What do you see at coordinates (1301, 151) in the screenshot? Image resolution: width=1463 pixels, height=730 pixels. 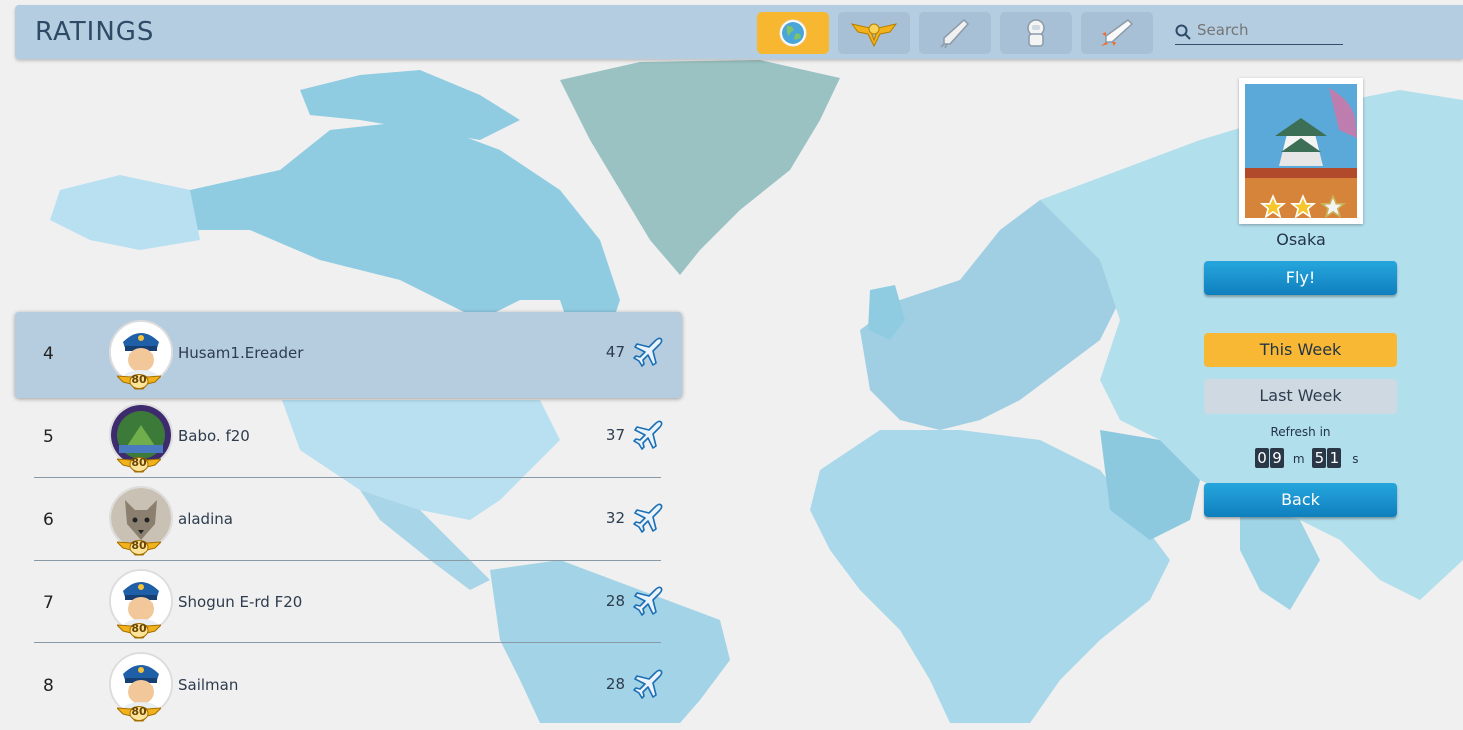 I see `destination-stamp` at bounding box center [1301, 151].